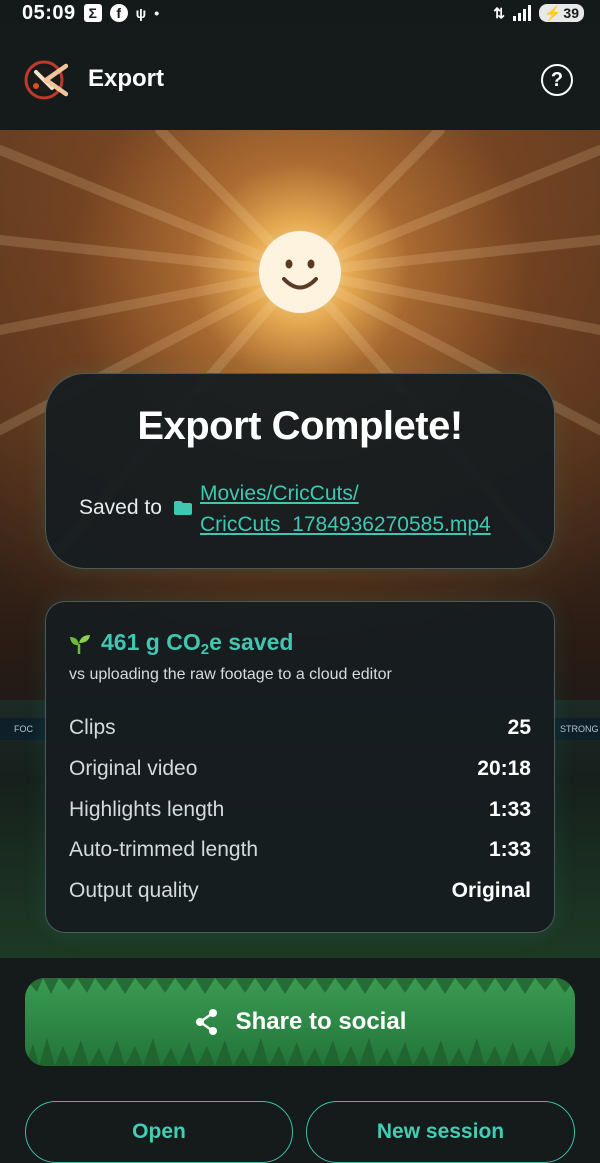 Image resolution: width=600 pixels, height=1163 pixels. What do you see at coordinates (49, 12) in the screenshot?
I see `clock: 05:09` at bounding box center [49, 12].